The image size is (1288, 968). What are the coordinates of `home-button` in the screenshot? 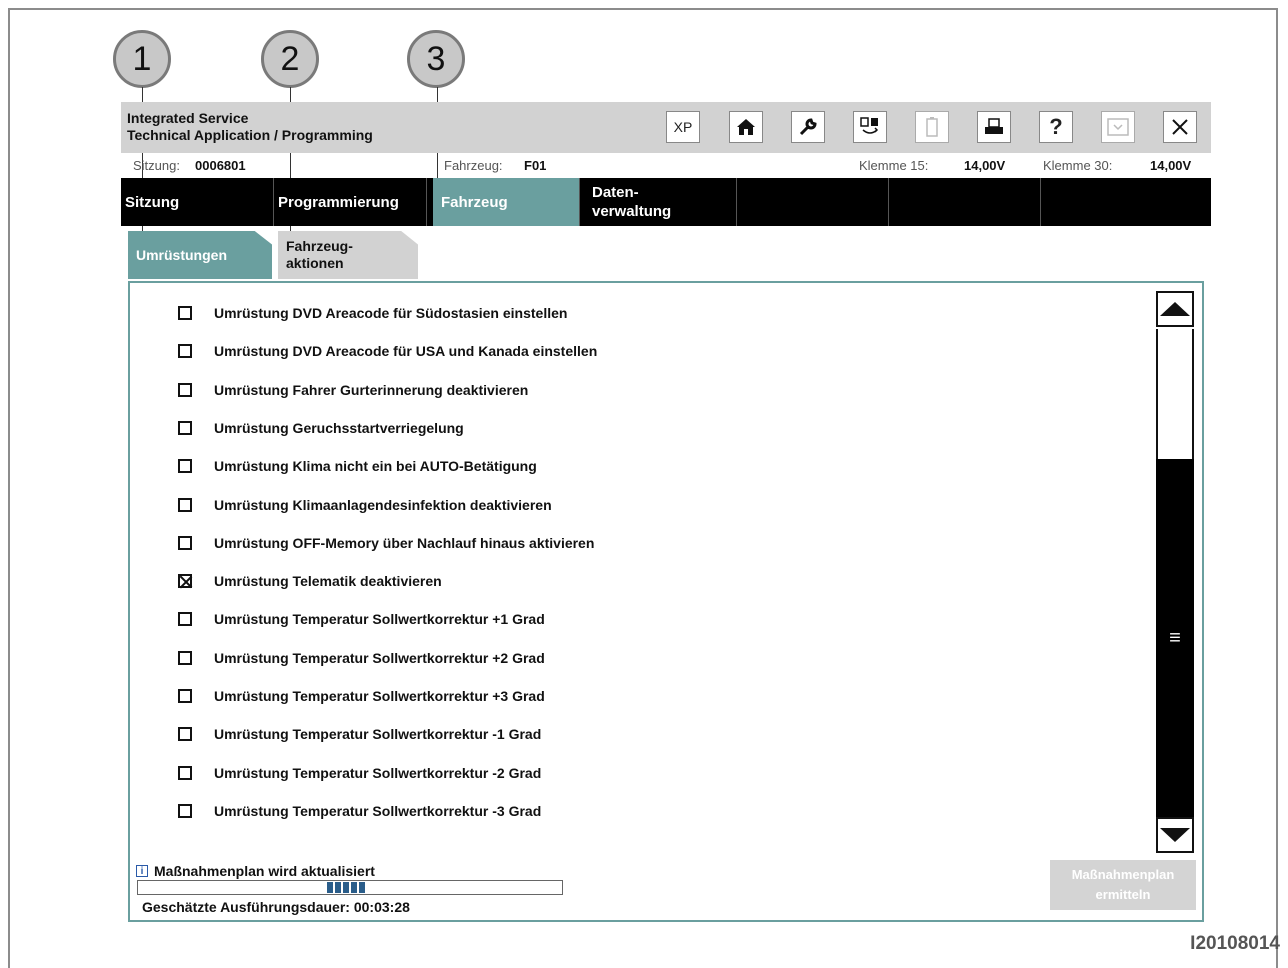 It's located at (746, 127).